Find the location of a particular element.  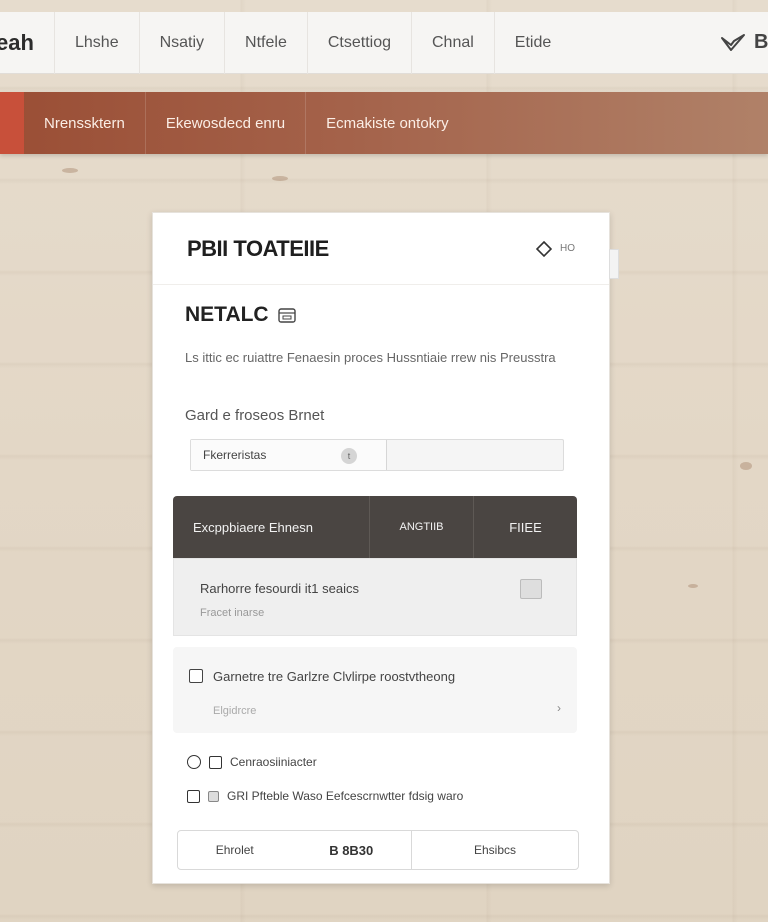

option-label: Cenraosiiniacter is located at coordinates (273, 762).